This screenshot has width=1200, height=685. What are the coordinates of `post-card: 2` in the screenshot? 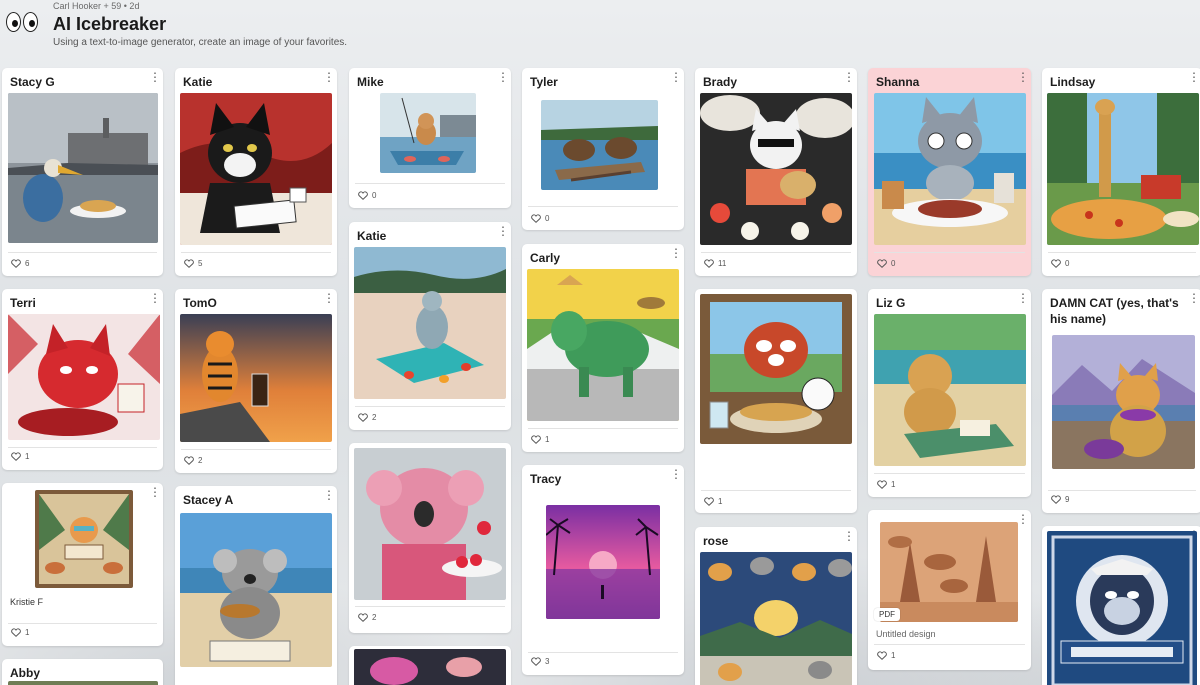 It's located at (430, 538).